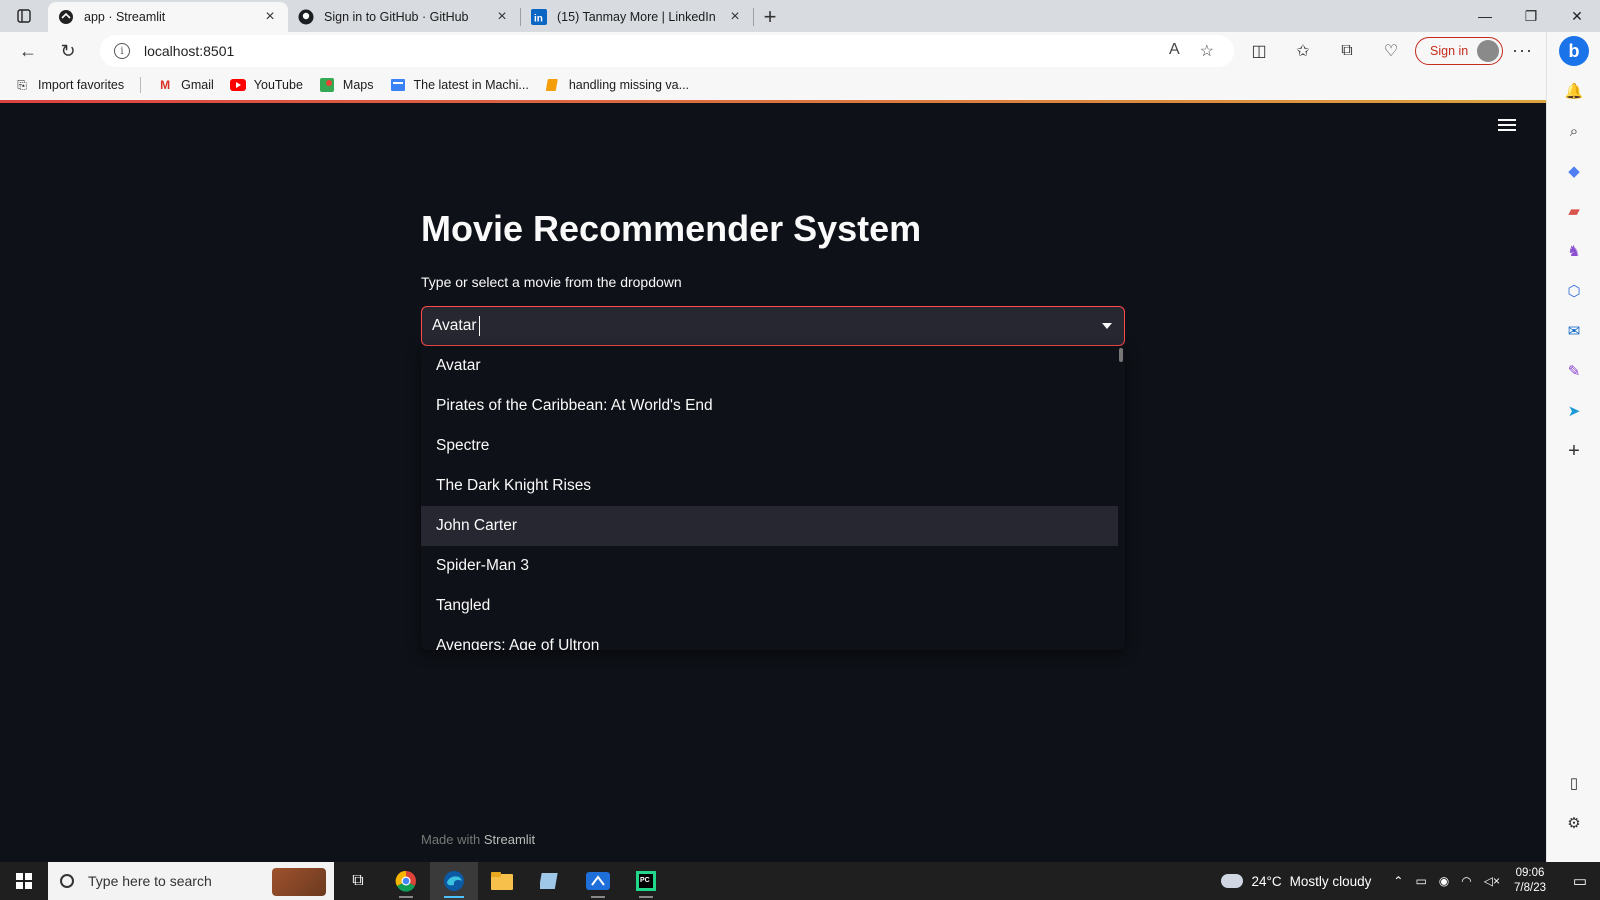  I want to click on favorite-gmail: M Gmail, so click(185, 85).